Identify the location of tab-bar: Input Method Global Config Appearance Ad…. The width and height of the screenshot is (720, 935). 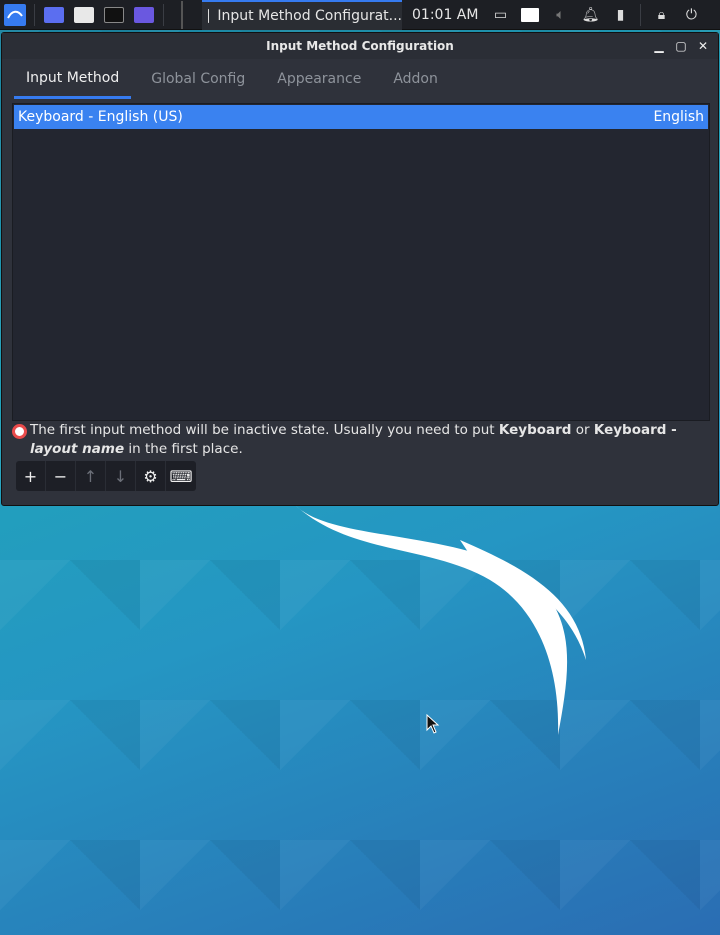
(360, 79).